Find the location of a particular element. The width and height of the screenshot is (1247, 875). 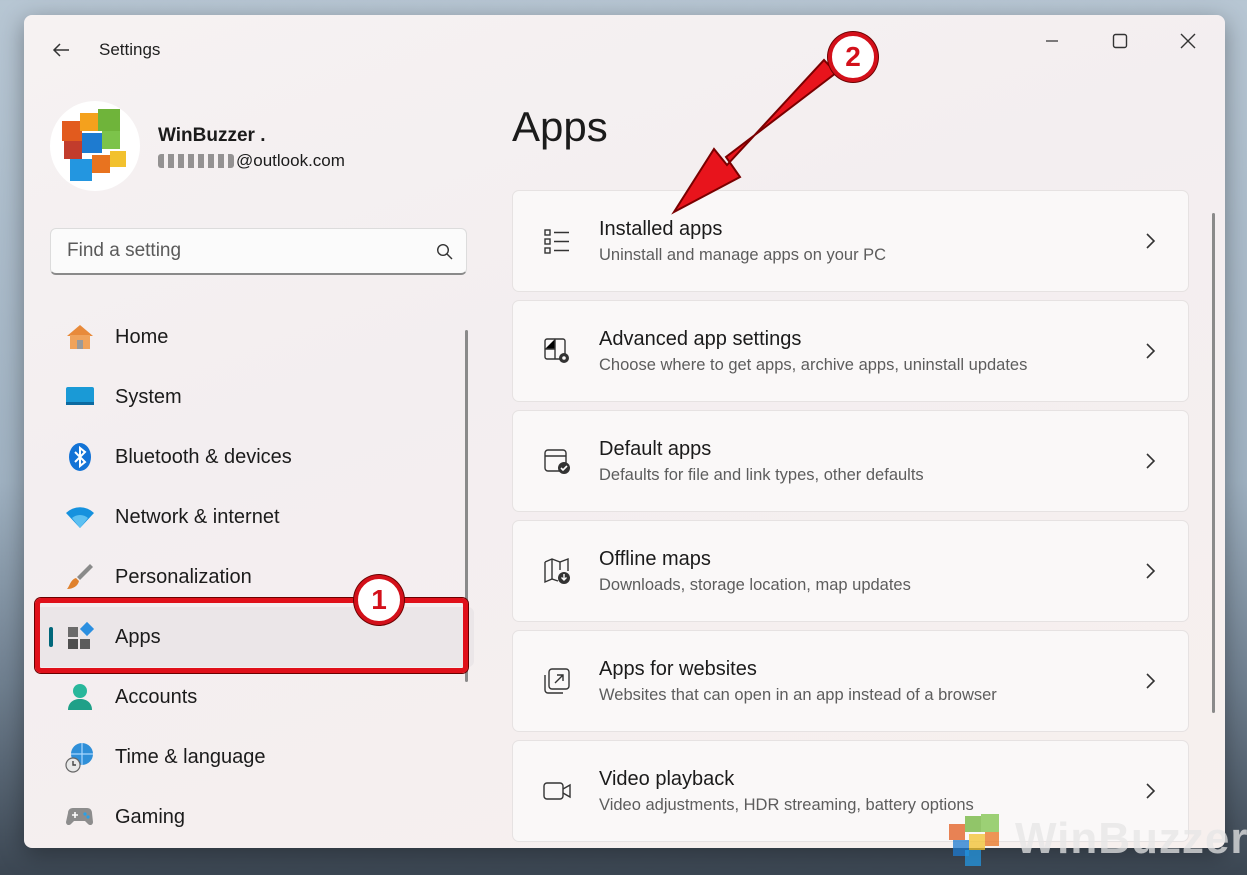

sidebar-item-apps: Apps is located at coordinates (254, 637).